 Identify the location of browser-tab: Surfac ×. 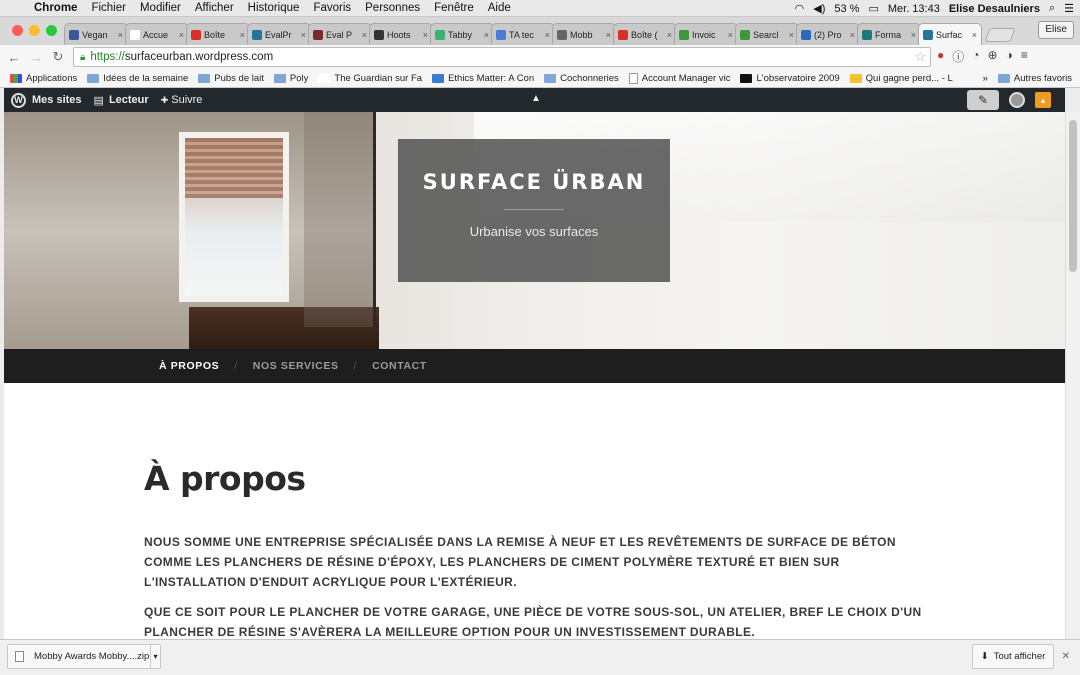
(950, 34).